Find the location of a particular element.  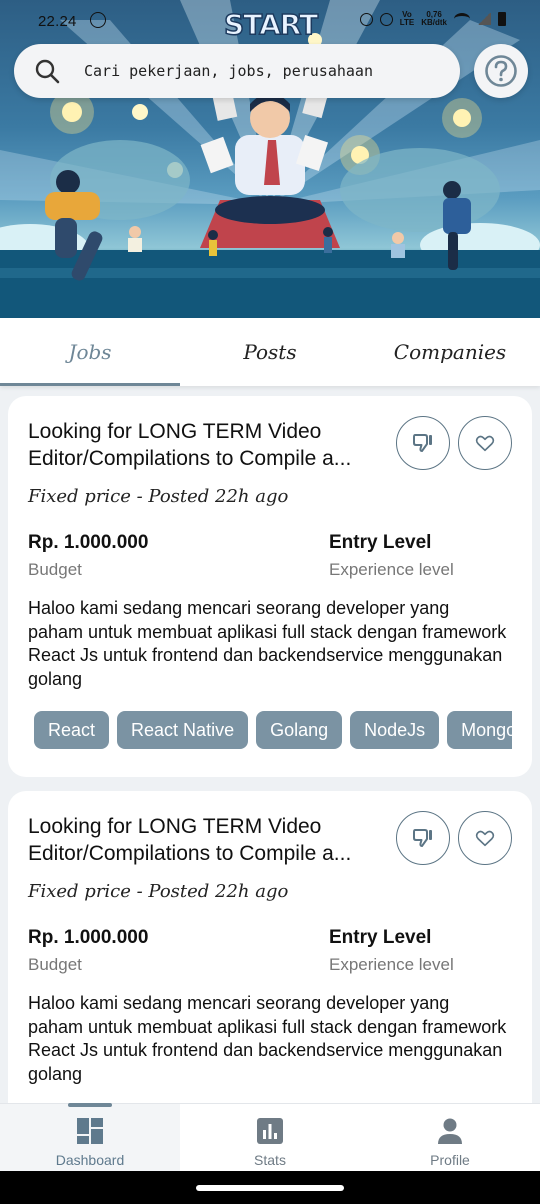

nav-dashboard: Dashboard is located at coordinates (90, 1137).